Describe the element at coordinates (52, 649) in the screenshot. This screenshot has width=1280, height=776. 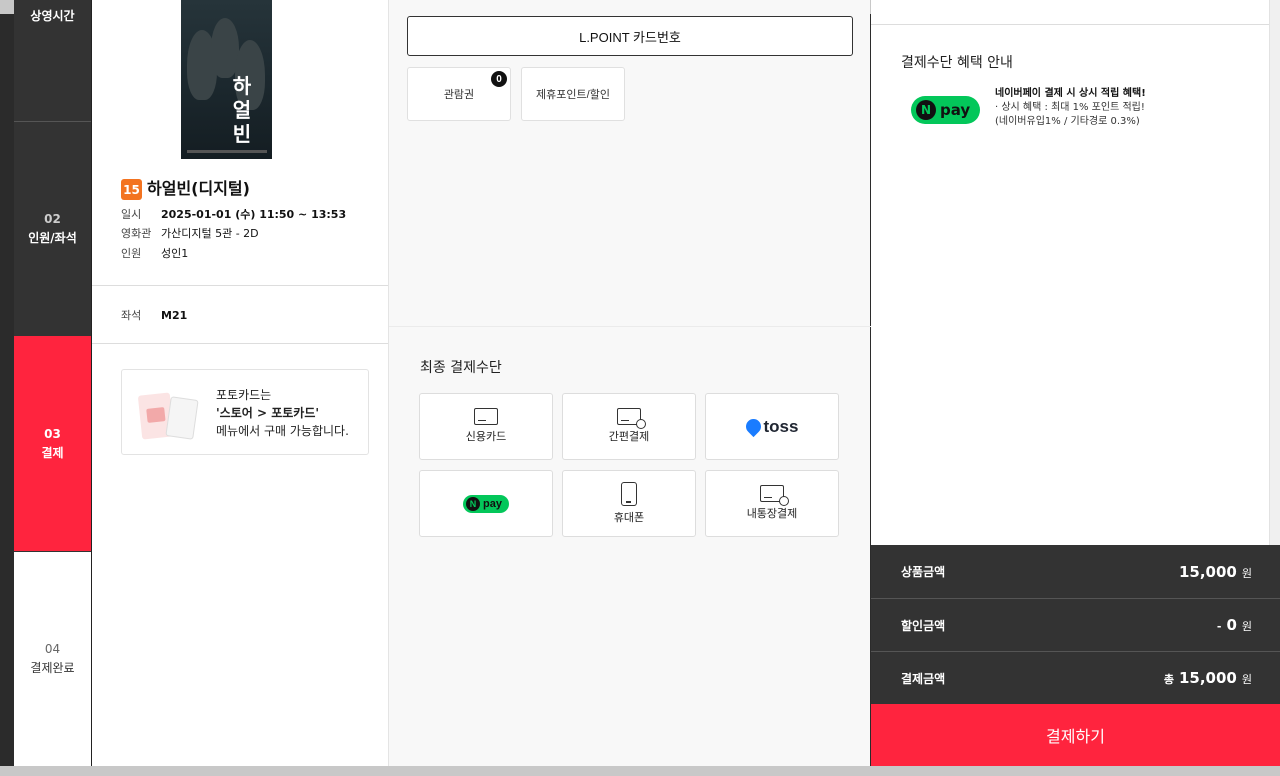
I see `step-number: 04` at that location.